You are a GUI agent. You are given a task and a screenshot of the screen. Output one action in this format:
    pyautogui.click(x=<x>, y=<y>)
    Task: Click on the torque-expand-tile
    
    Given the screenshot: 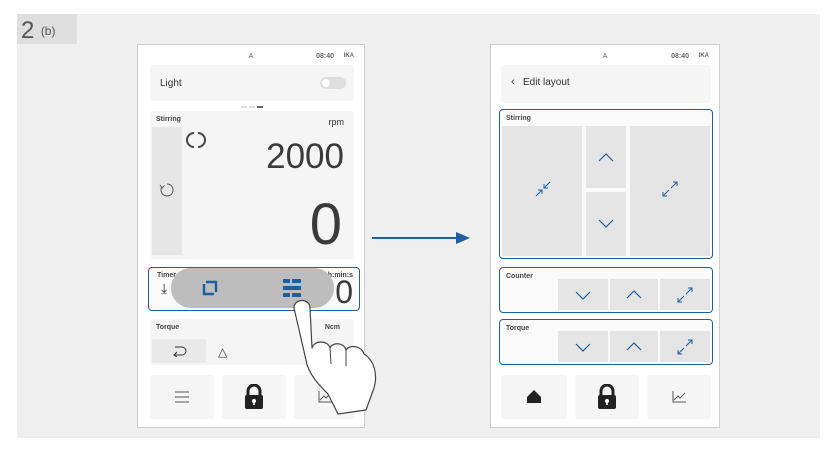 What is the action you would take?
    pyautogui.click(x=685, y=346)
    